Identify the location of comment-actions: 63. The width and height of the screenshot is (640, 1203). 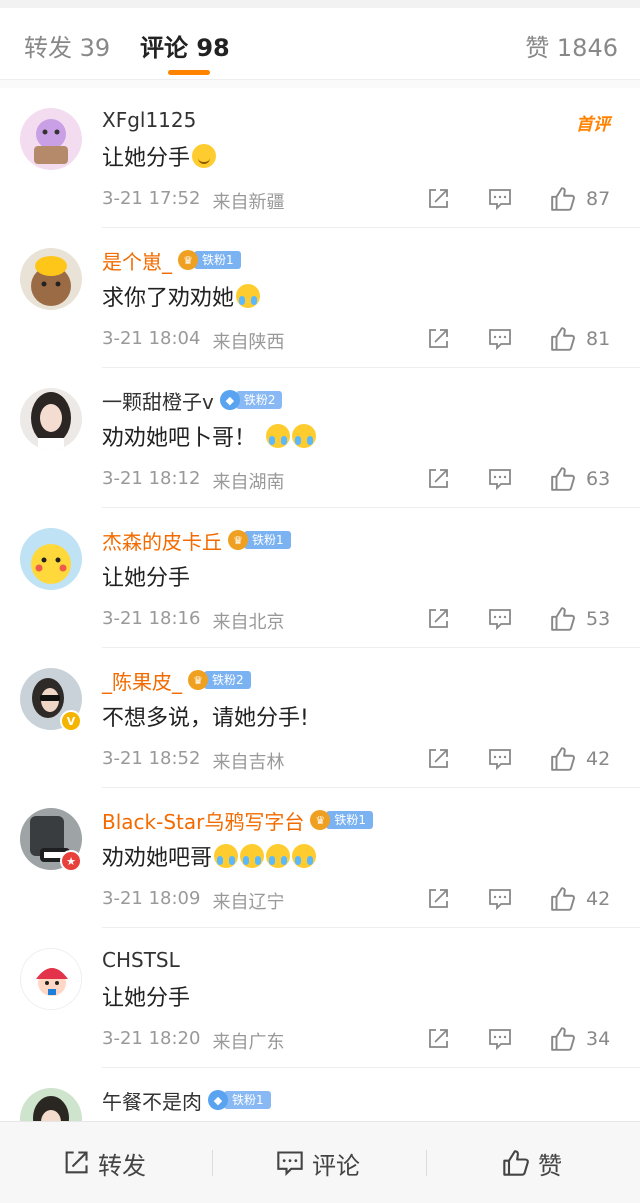
(523, 479).